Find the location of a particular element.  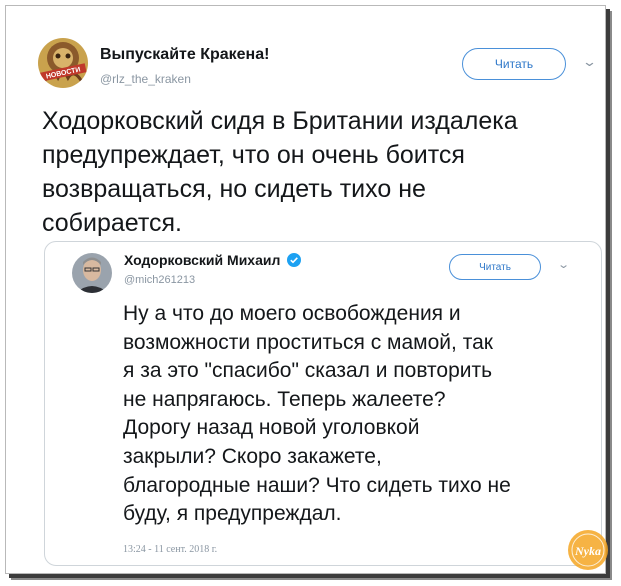

author-handle: @rlz_the_kraken is located at coordinates (145, 79).